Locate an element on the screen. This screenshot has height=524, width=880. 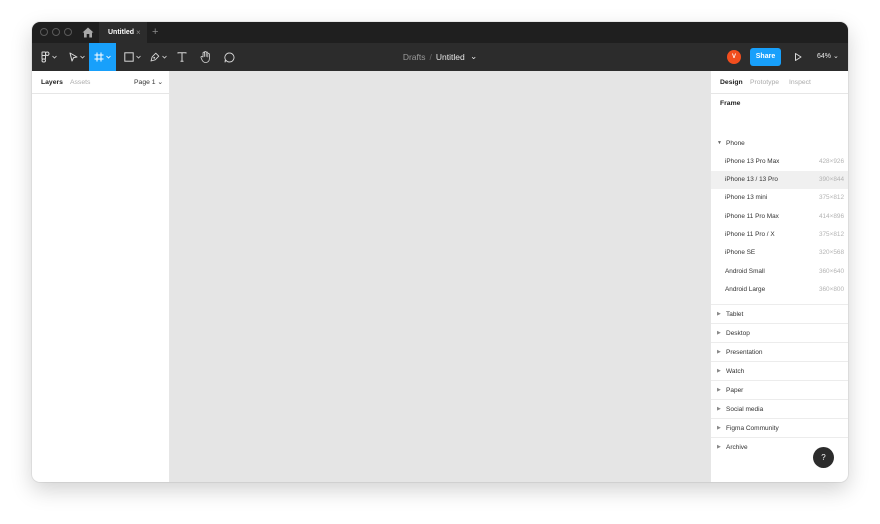
category-watch: ▶ Watch is located at coordinates (779, 370).